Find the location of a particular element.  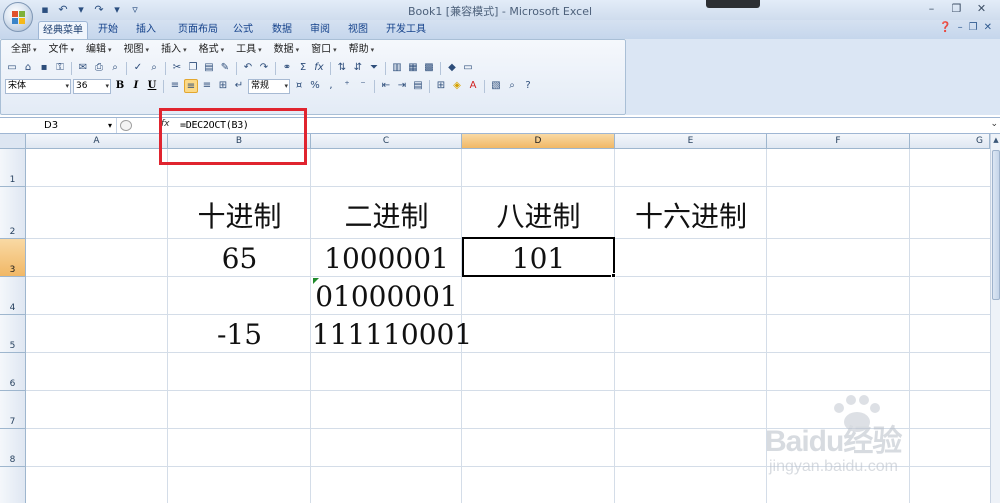

tab-formulas: 公式 is located at coordinates (243, 30).